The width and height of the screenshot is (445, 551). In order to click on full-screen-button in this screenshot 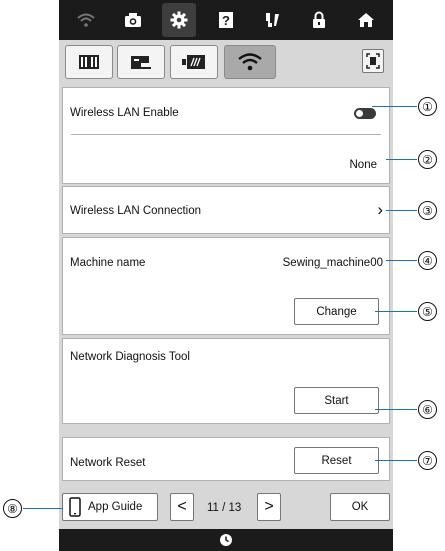, I will do `click(373, 61)`.